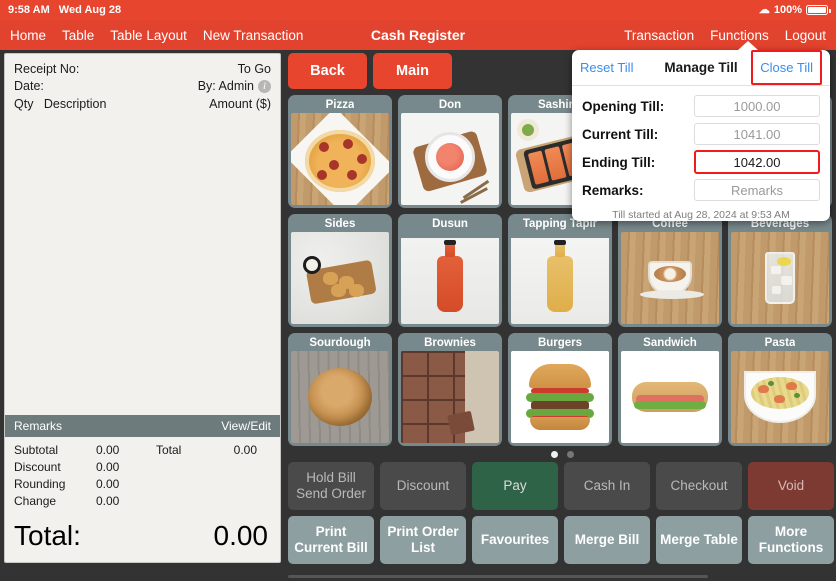 Image resolution: width=836 pixels, height=581 pixels. I want to click on popup-remarks-label: Remarks:, so click(613, 190).